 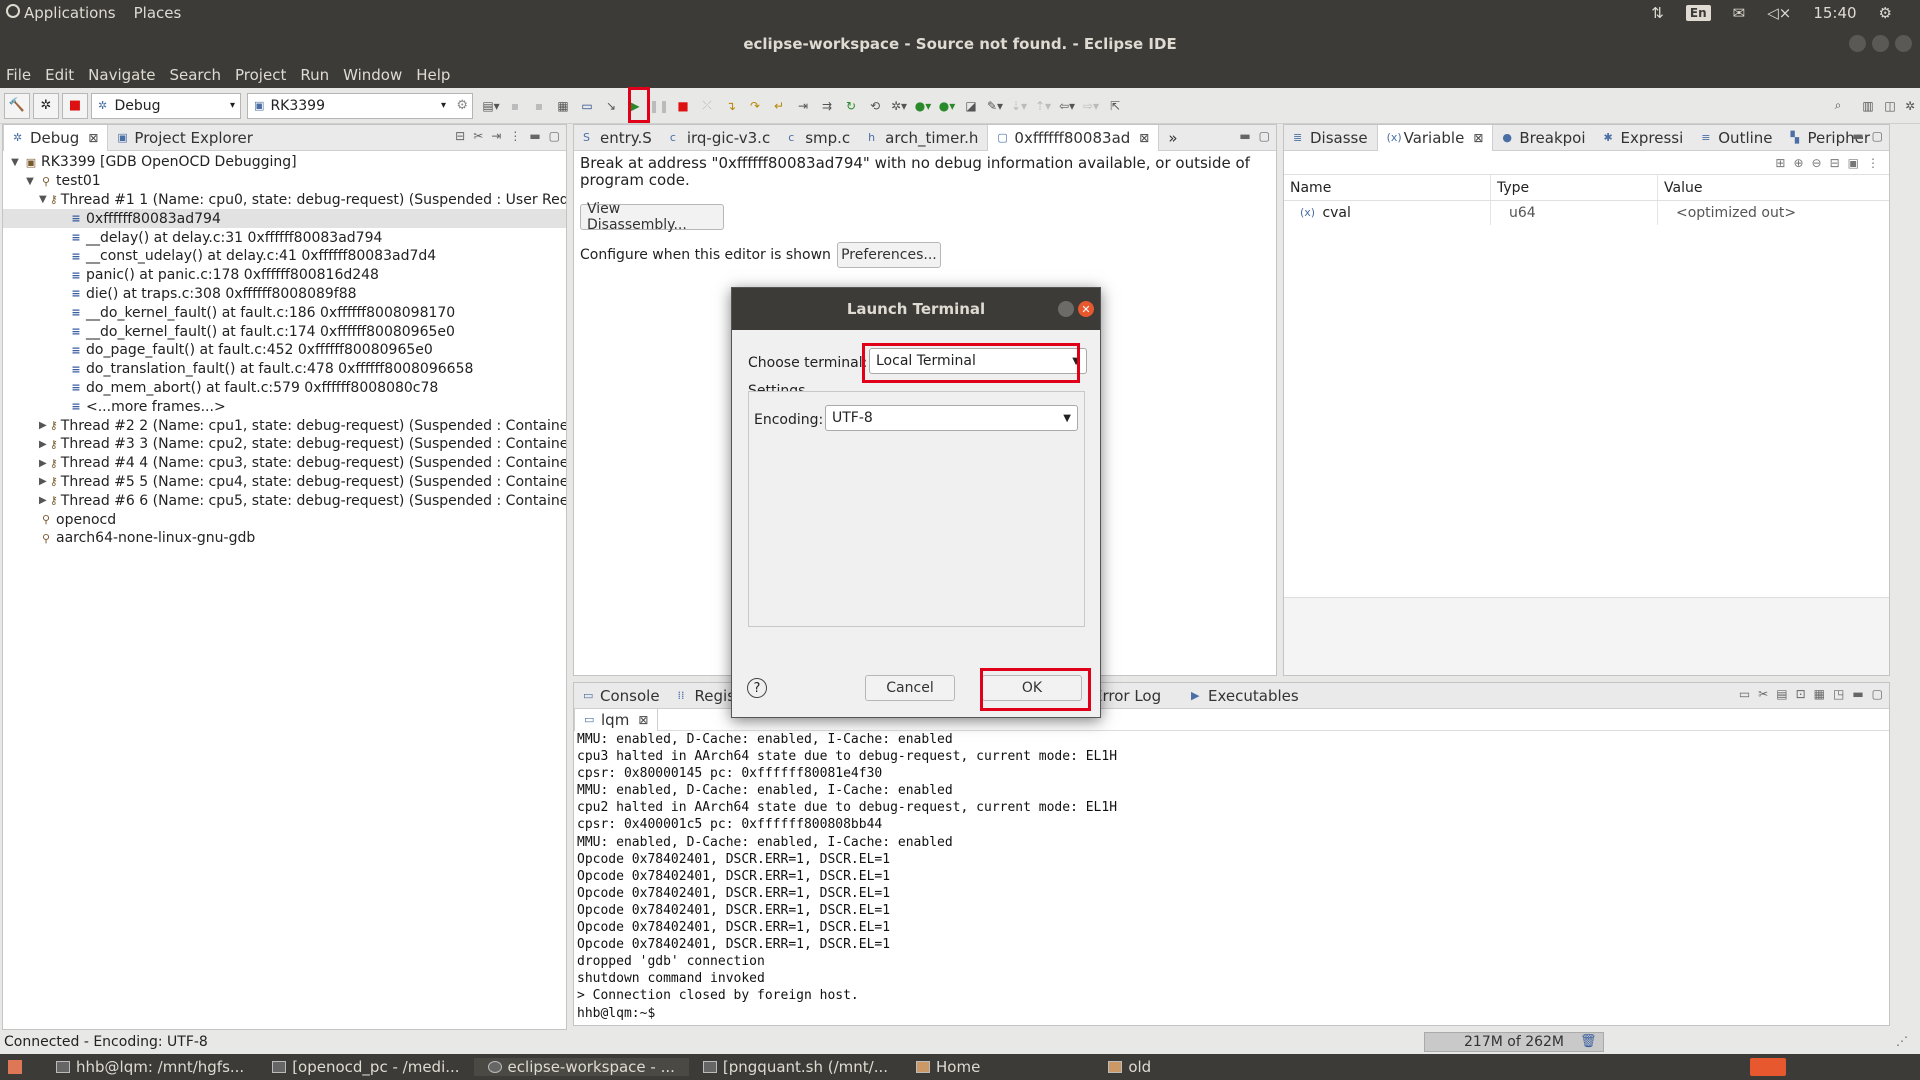 What do you see at coordinates (1817, 163) in the screenshot?
I see `remove-global-icon: ⊖` at bounding box center [1817, 163].